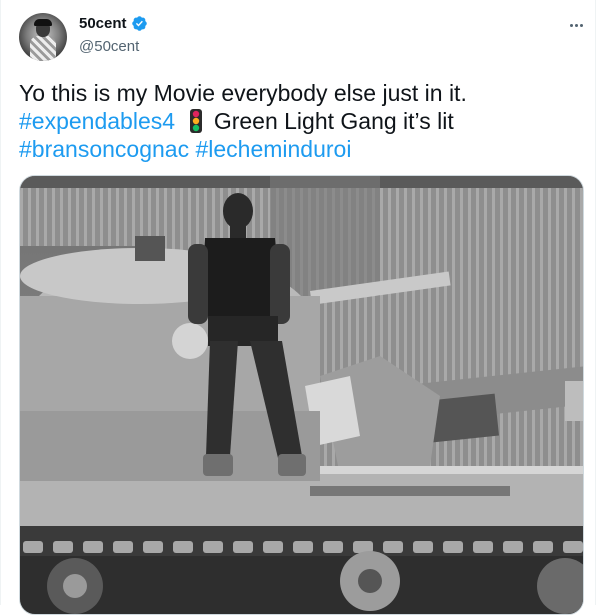 The height and width of the screenshot is (615, 596). Describe the element at coordinates (576, 25) in the screenshot. I see `more-options-icon` at that location.